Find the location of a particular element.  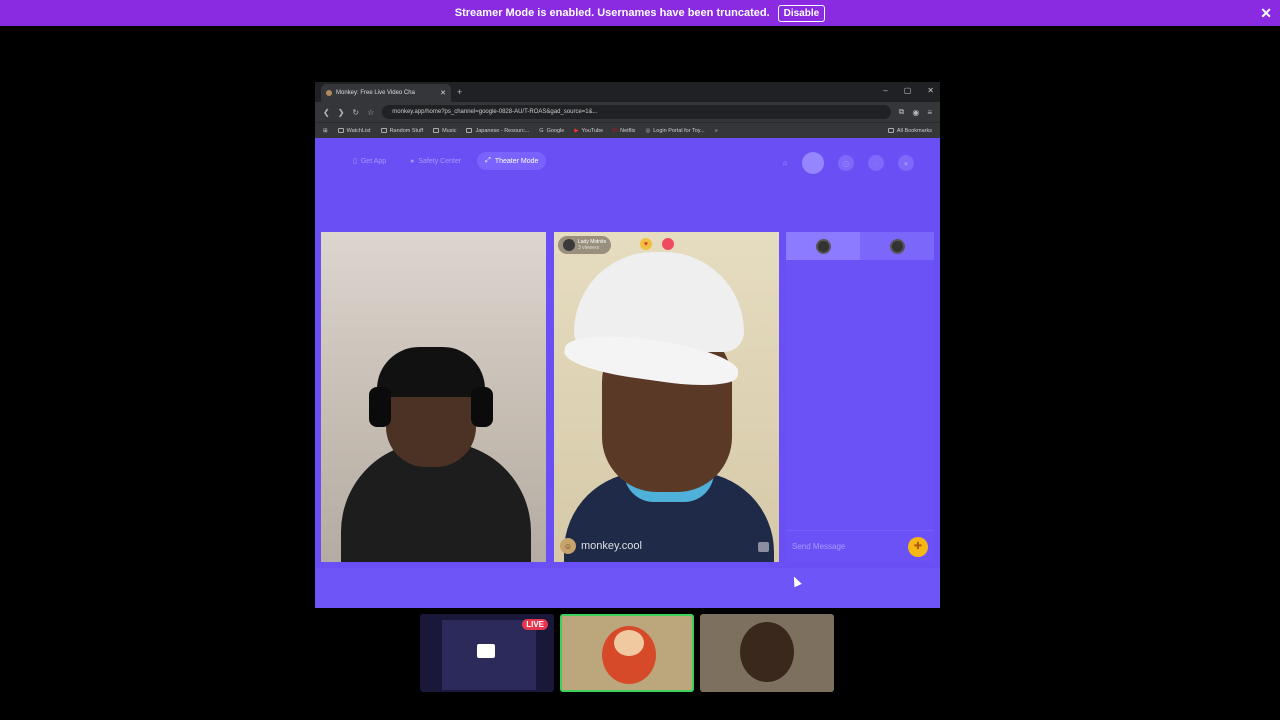

video-person-headwrap is located at coordinates (431, 372).